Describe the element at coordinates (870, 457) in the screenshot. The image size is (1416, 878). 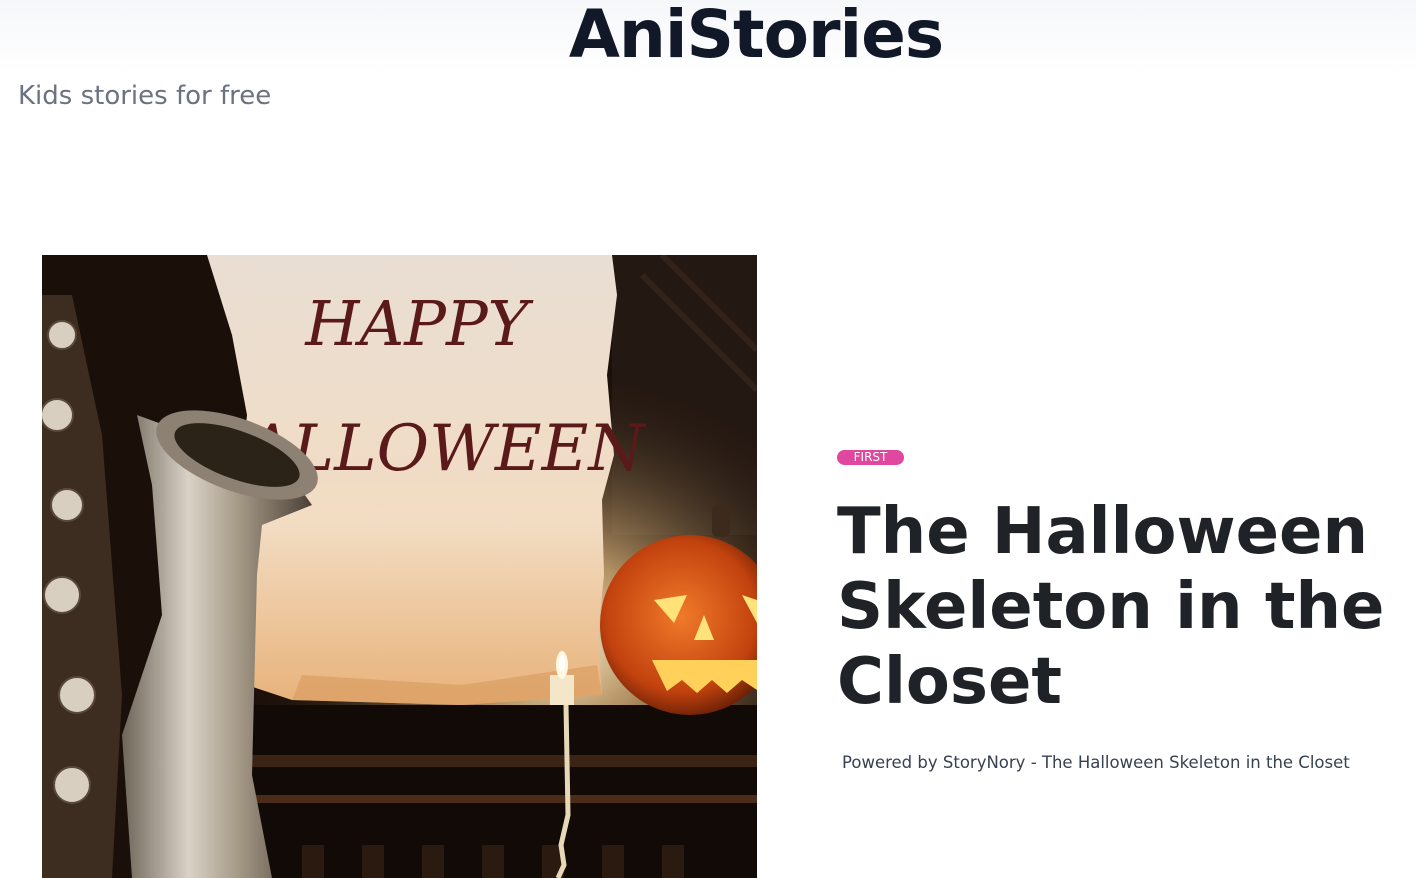
I see `category-badge: FIRST` at that location.